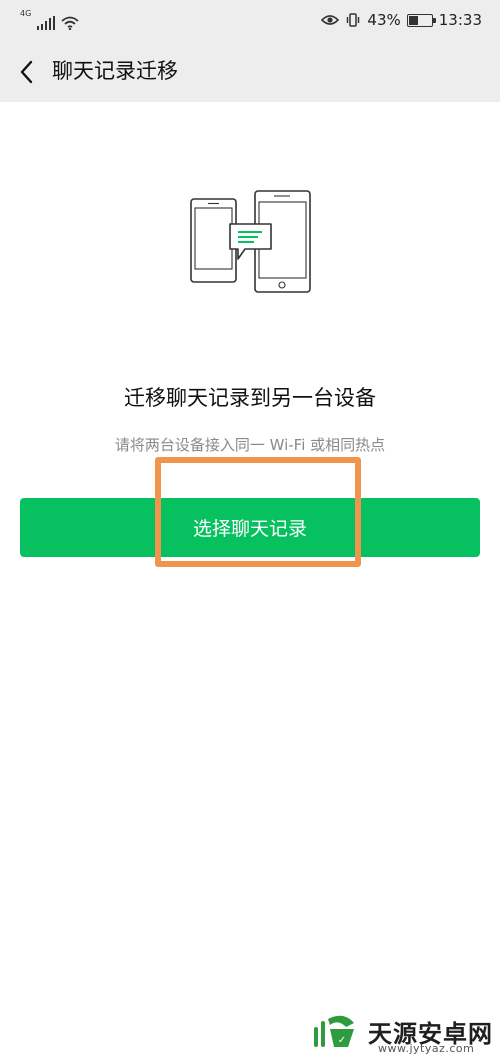  I want to click on chevron-left-icon, so click(26, 72).